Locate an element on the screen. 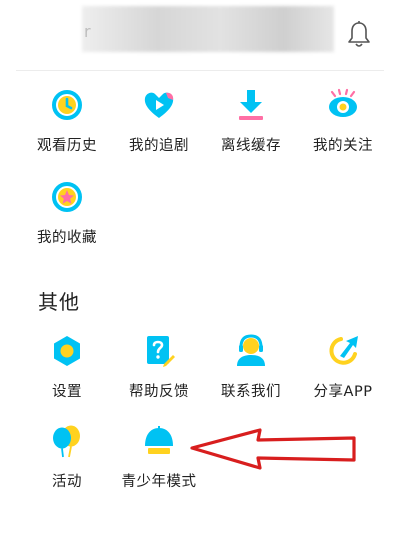 The image size is (400, 554). section-title-other: 其他 is located at coordinates (59, 302).